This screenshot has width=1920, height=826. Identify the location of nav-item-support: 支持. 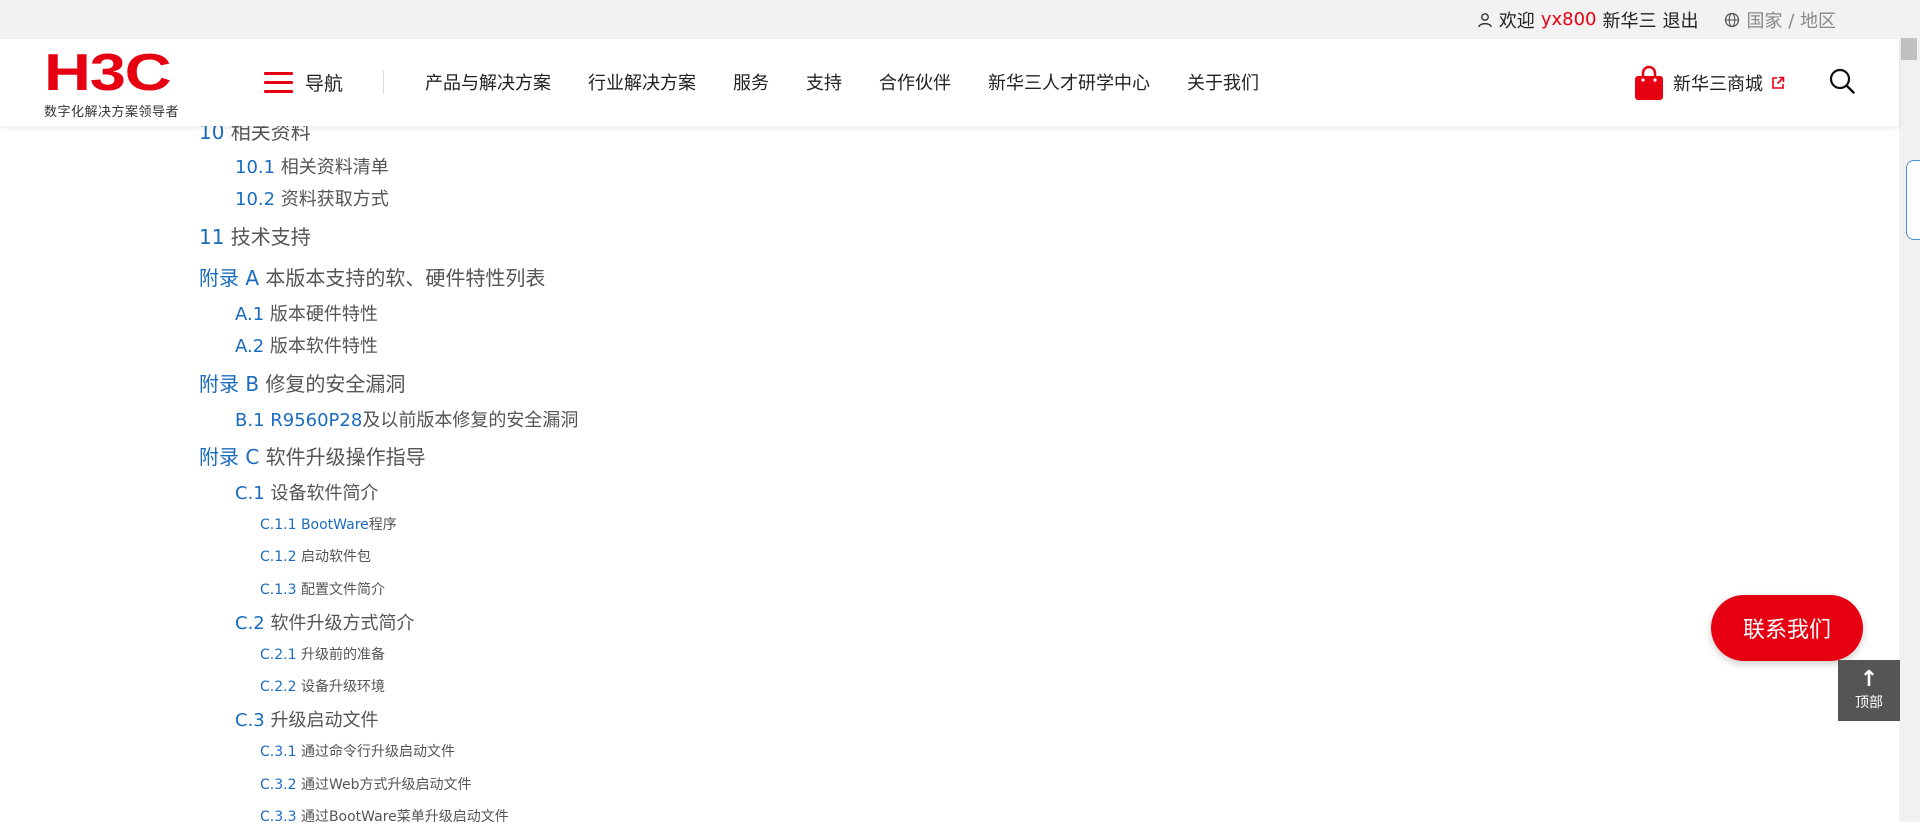
(824, 82).